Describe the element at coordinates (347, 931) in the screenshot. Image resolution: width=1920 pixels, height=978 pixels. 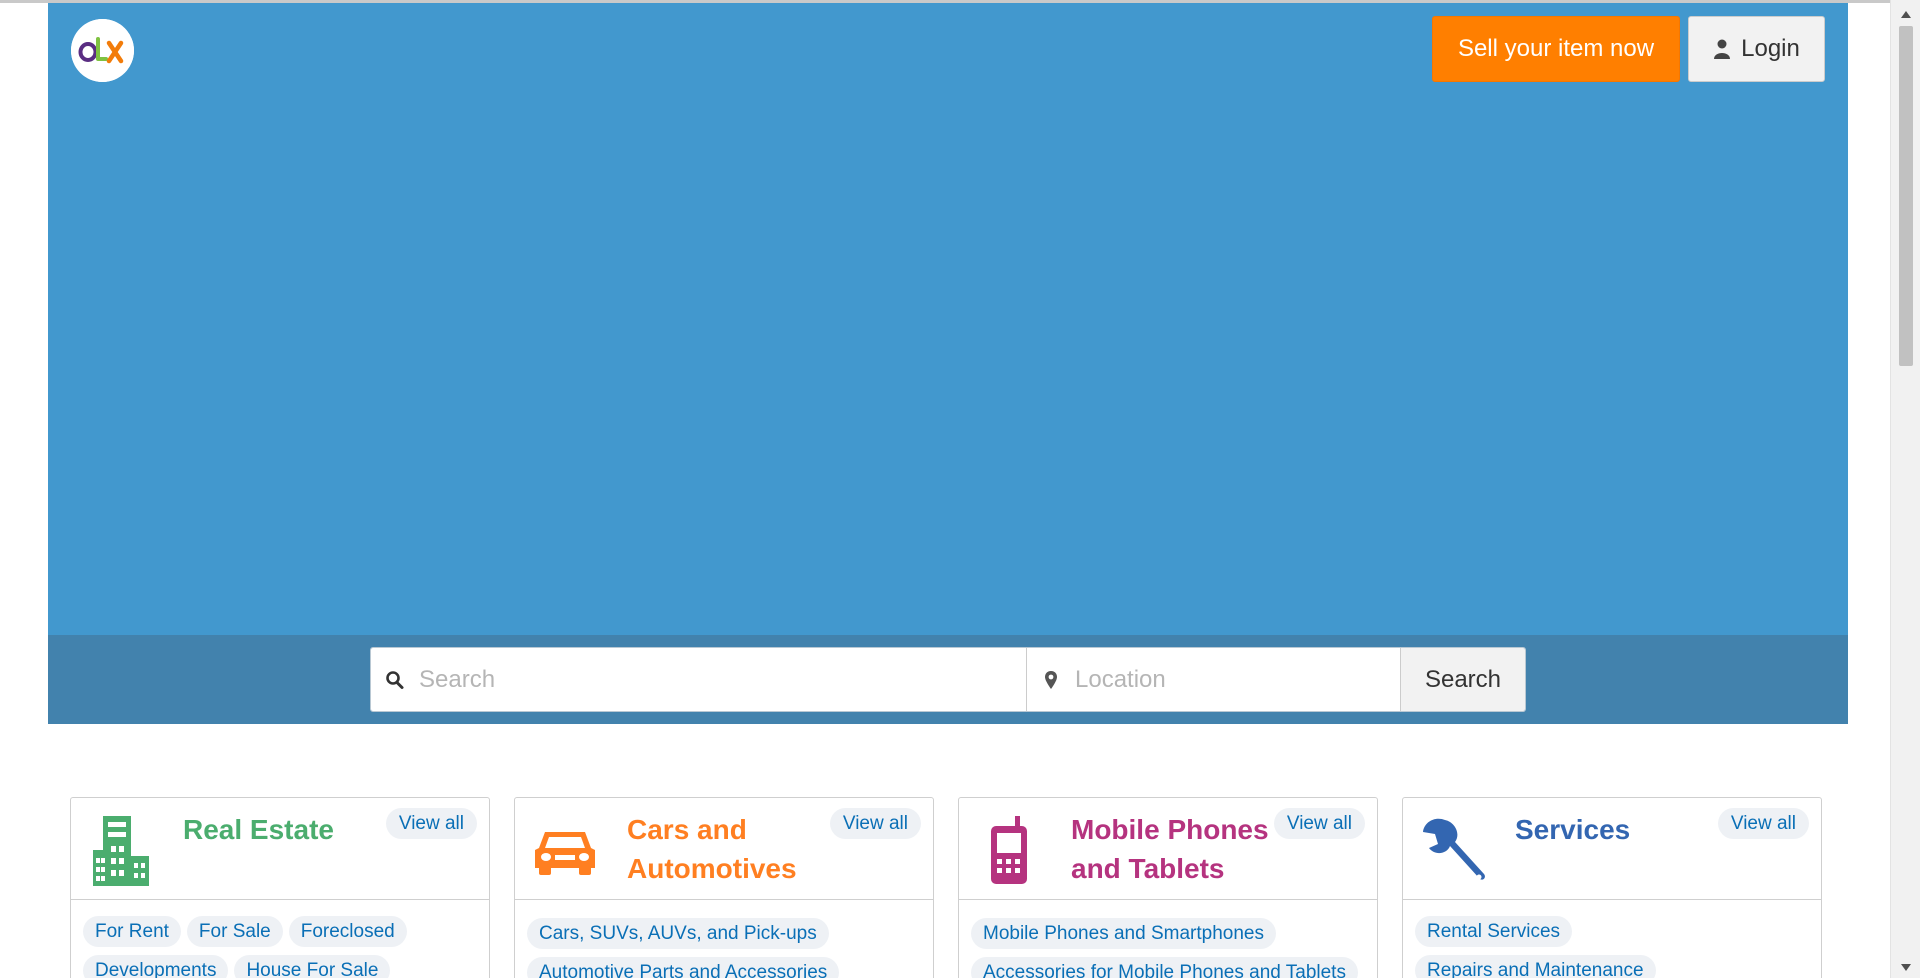
I see `subcategory-link: Foreclosed` at that location.